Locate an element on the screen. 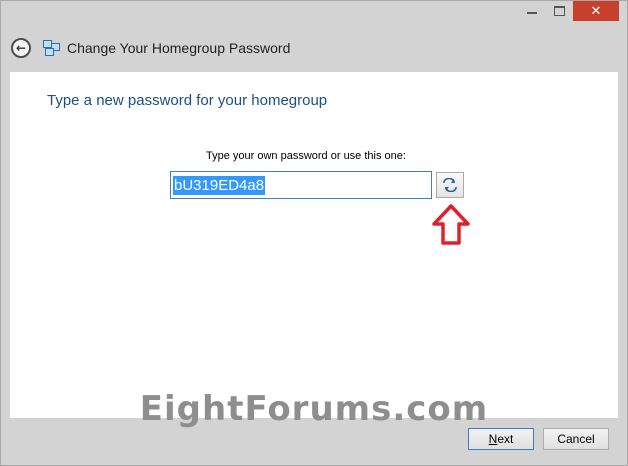 The image size is (628, 466). cancel-button: Cancel is located at coordinates (576, 439).